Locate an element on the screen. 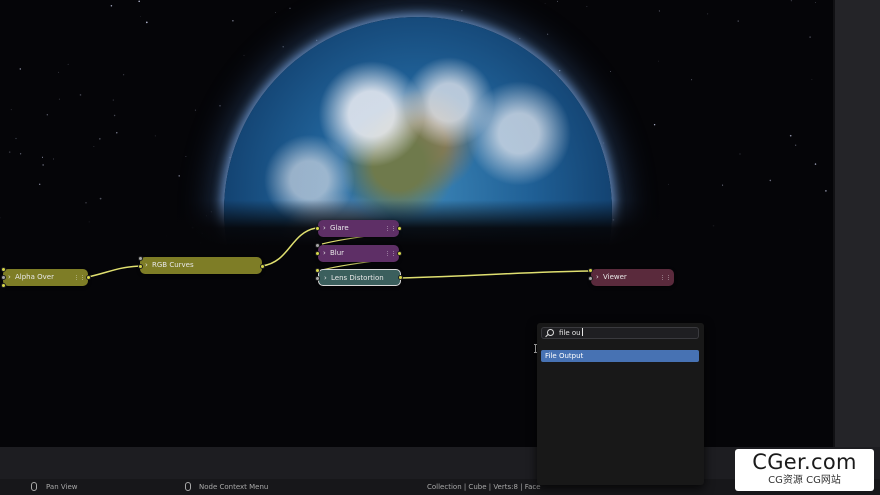  watermark-sub: CG资源 CG网站 is located at coordinates (804, 480).